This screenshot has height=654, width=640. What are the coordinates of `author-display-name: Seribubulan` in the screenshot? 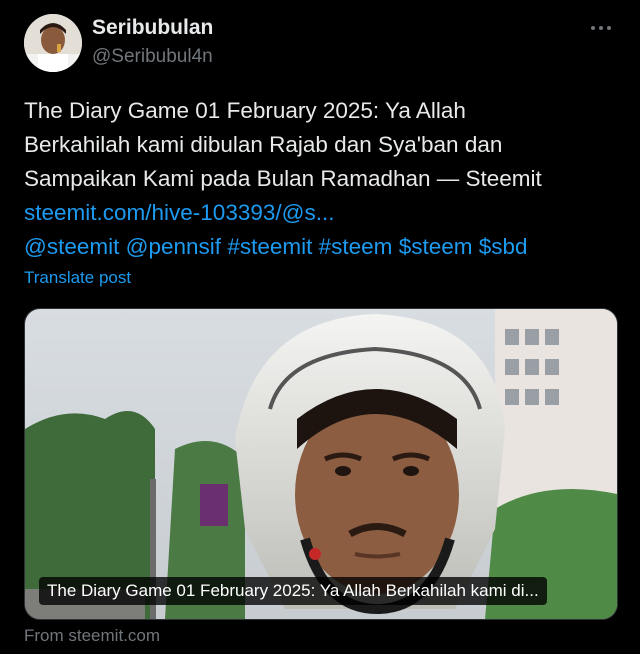 It's located at (152, 28).